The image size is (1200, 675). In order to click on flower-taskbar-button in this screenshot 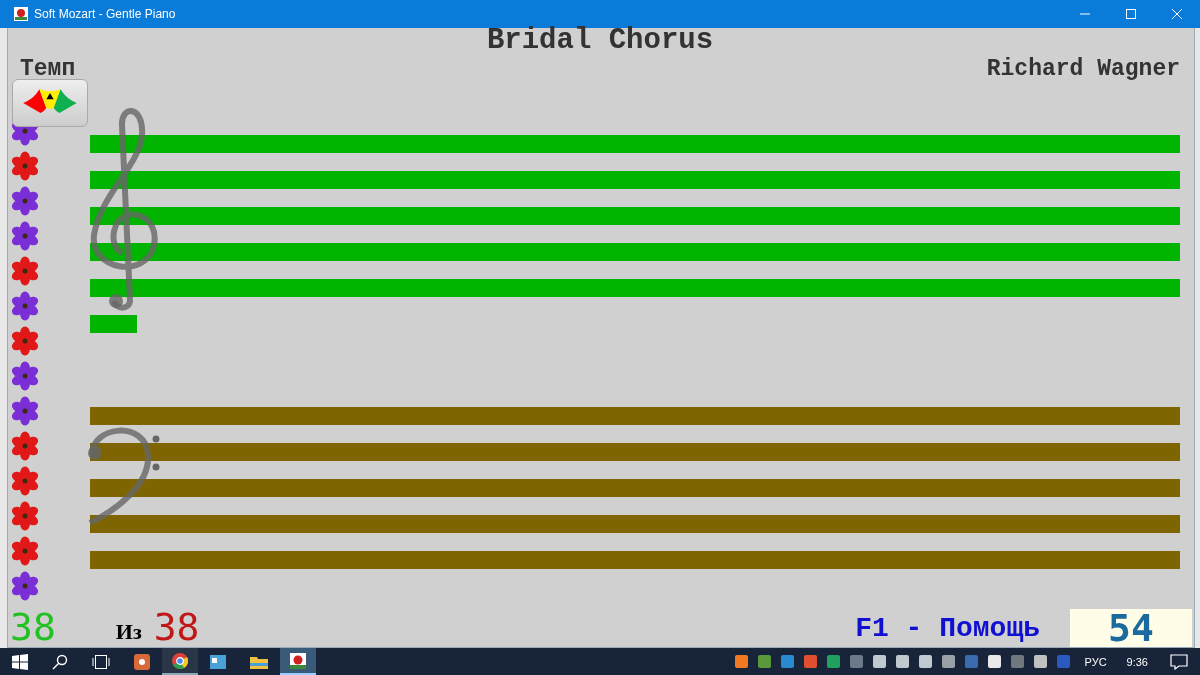, I will do `click(298, 661)`.